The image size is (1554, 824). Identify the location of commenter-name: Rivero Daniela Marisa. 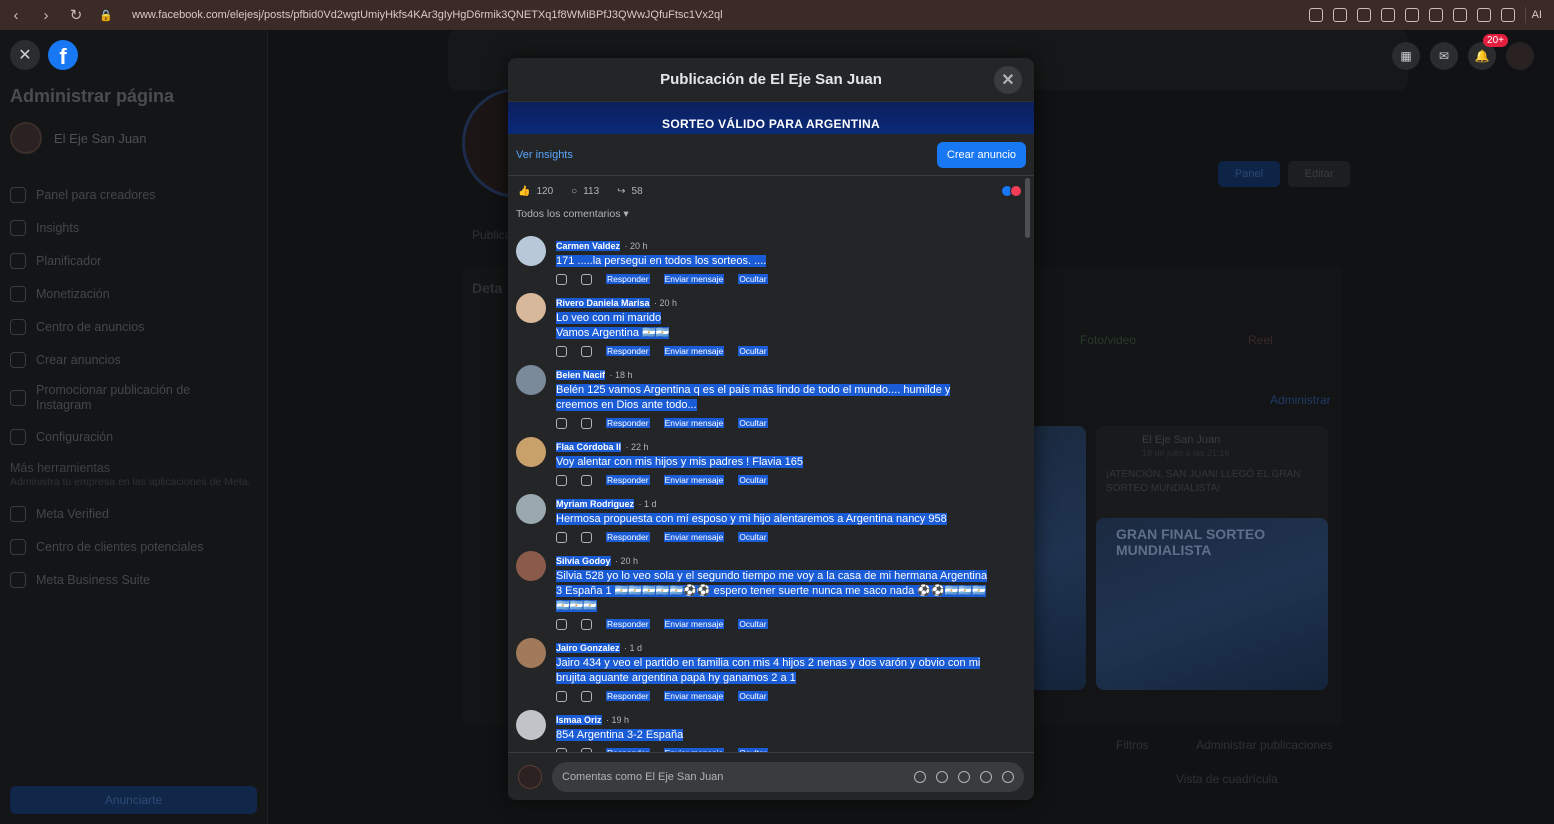
(603, 303).